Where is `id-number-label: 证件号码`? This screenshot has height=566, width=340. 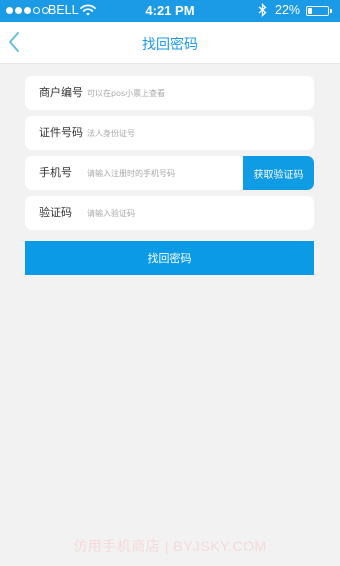 id-number-label: 证件号码 is located at coordinates (61, 132).